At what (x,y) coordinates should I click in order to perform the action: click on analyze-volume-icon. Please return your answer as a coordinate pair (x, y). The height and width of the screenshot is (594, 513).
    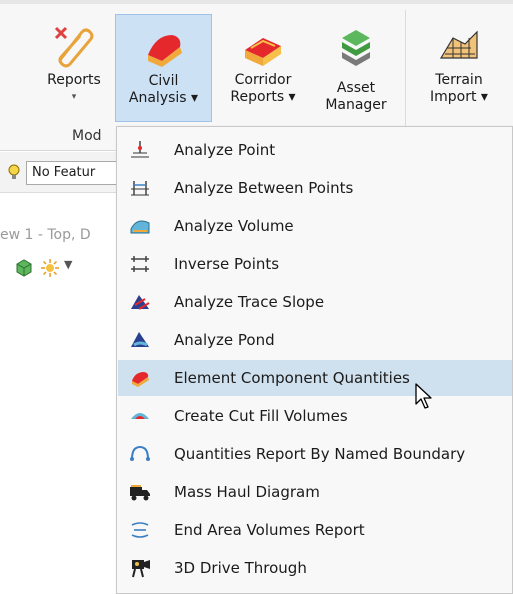
    Looking at the image, I should click on (140, 227).